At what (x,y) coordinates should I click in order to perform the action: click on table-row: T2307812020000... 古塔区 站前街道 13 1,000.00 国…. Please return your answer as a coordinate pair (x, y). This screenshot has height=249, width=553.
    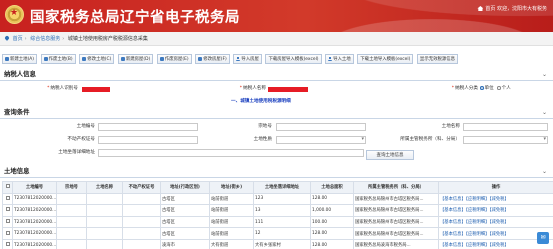
    Looking at the image, I should click on (277, 210).